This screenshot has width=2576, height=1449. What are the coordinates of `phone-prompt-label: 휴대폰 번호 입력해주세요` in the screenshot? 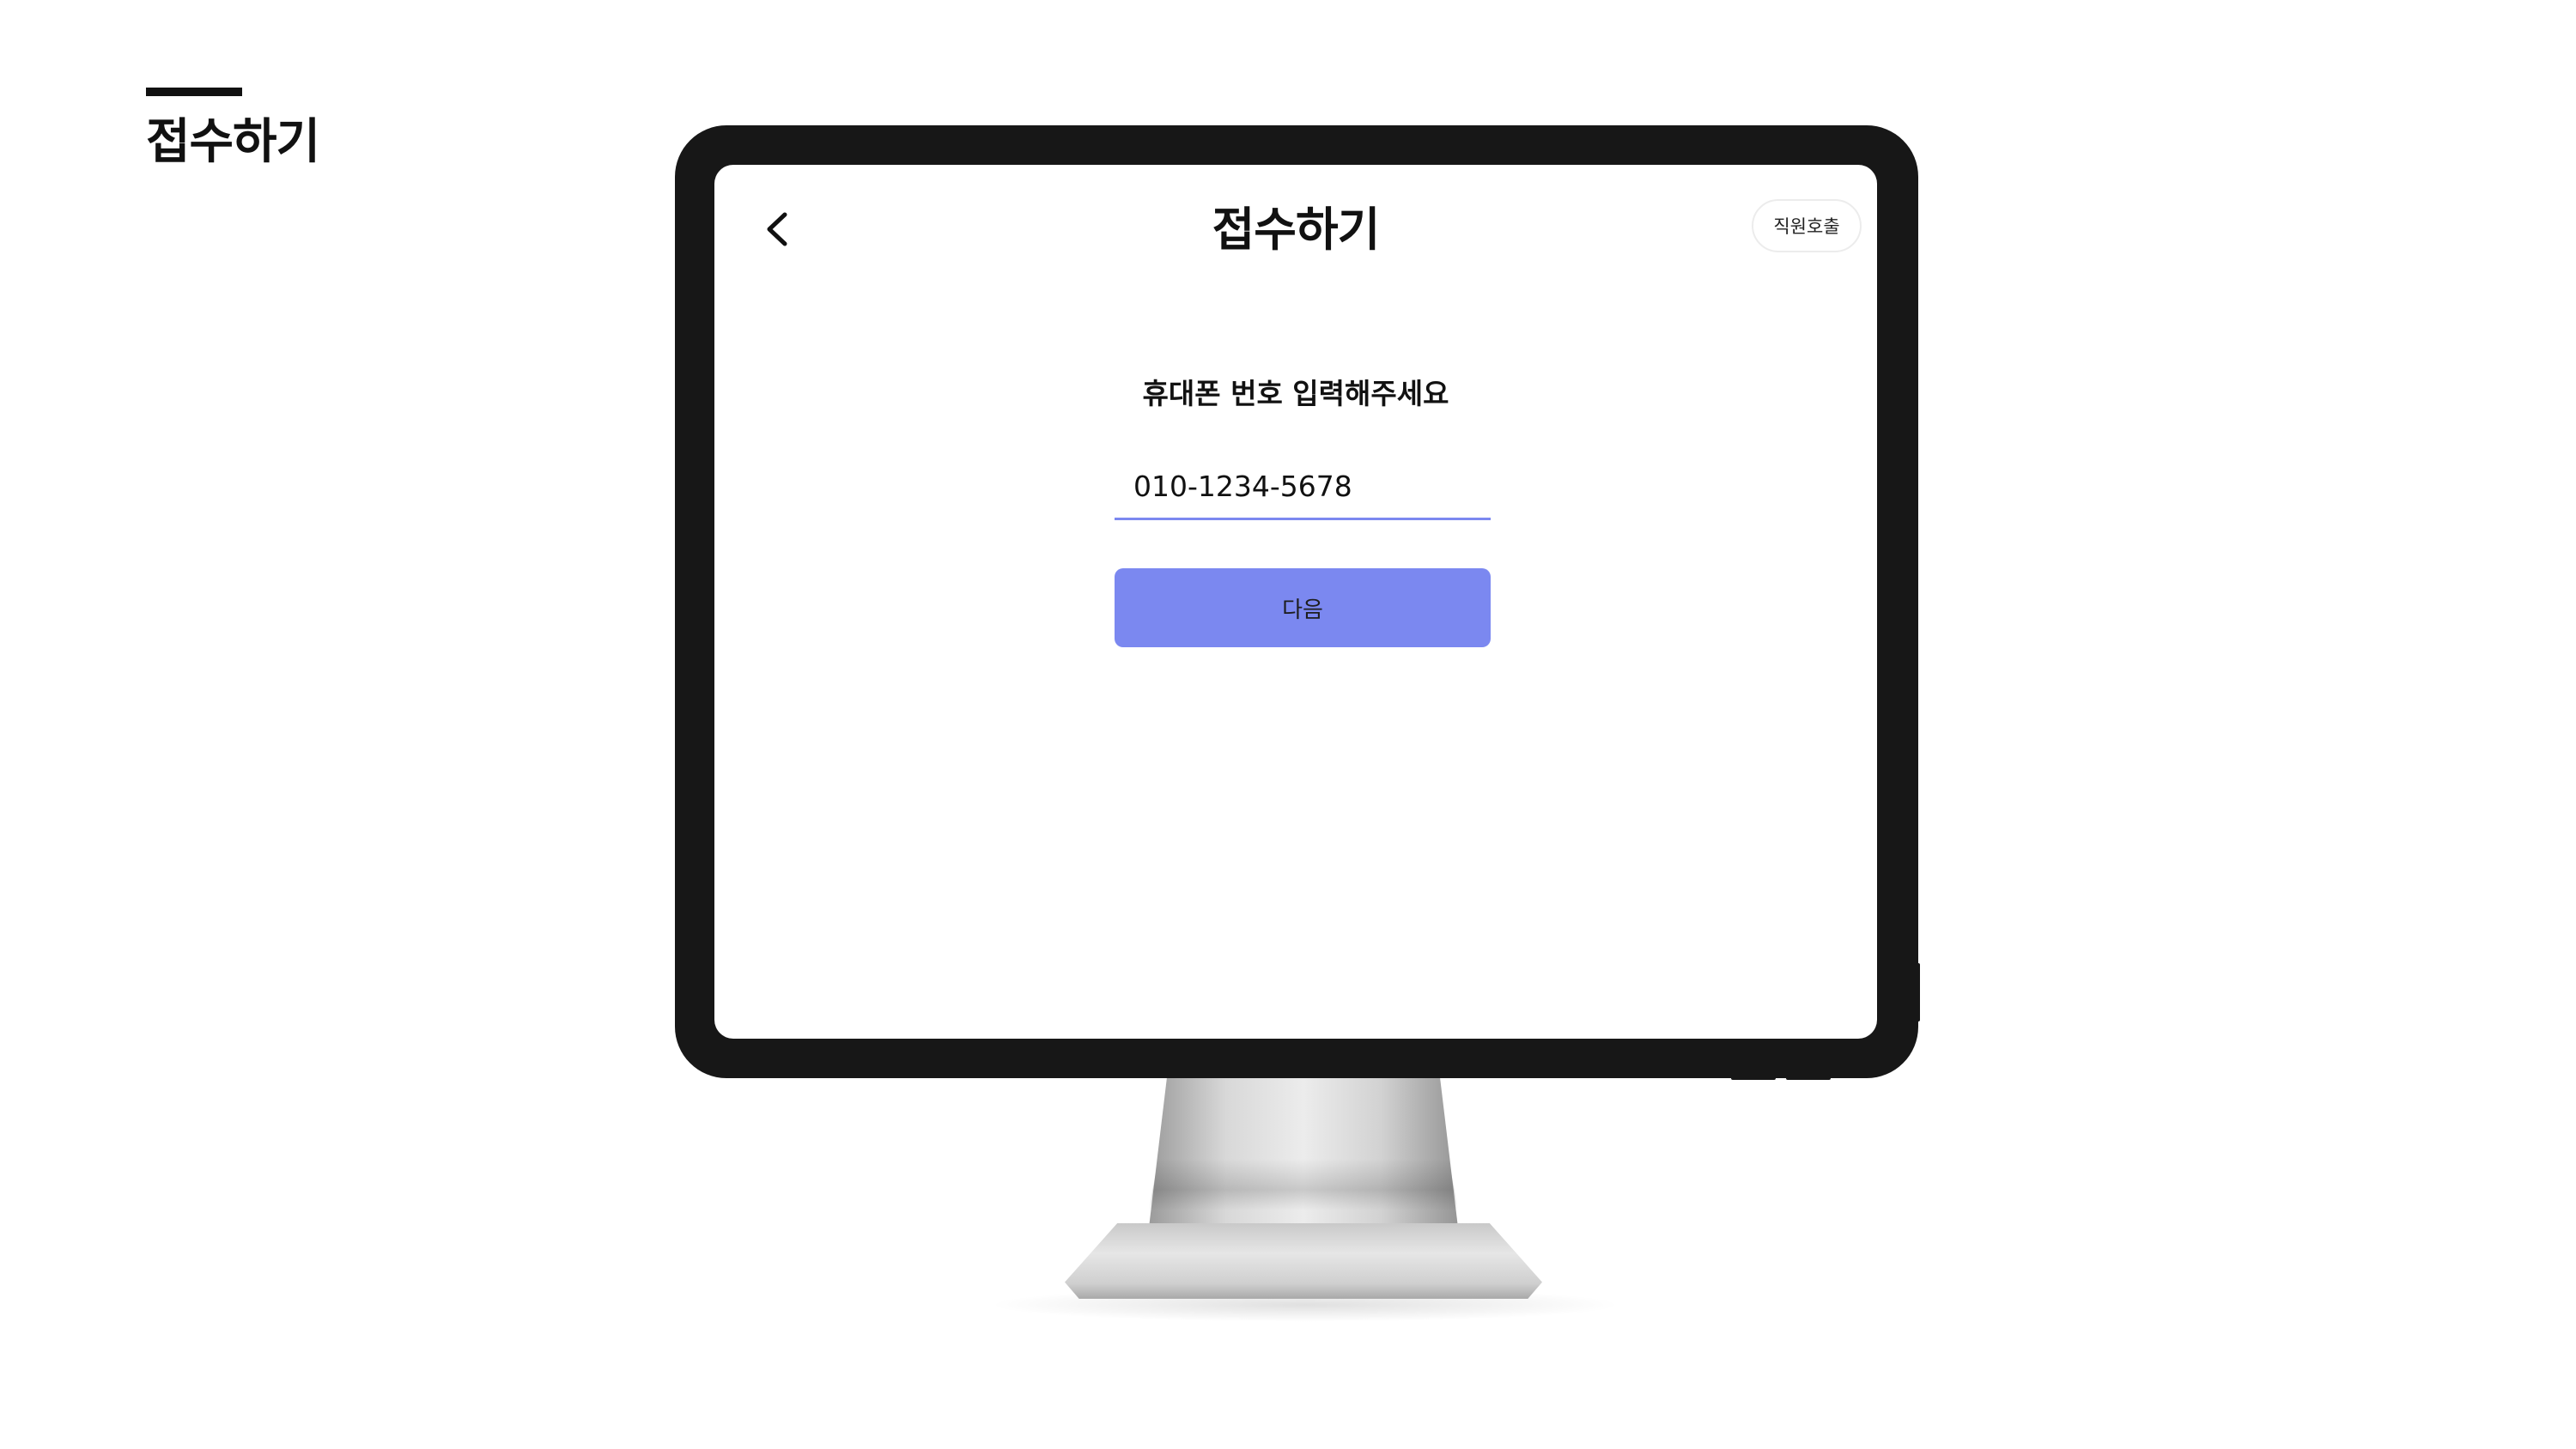 It's located at (1295, 393).